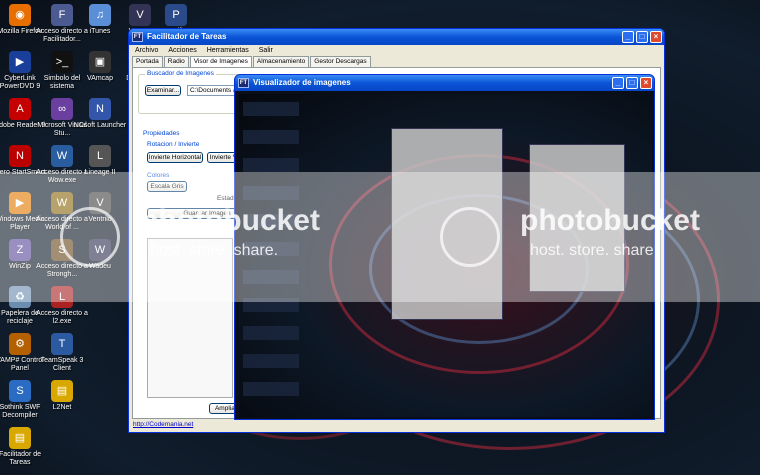  What do you see at coordinates (340, 61) in the screenshot?
I see `tab-gestor-descargas: Gestor Descargas` at bounding box center [340, 61].